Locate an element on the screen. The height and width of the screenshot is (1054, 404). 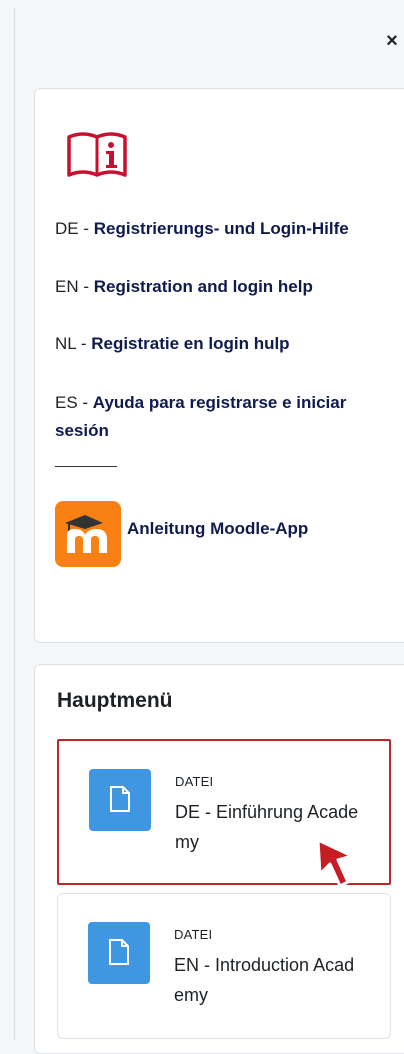
info-book-icon is located at coordinates (97, 154).